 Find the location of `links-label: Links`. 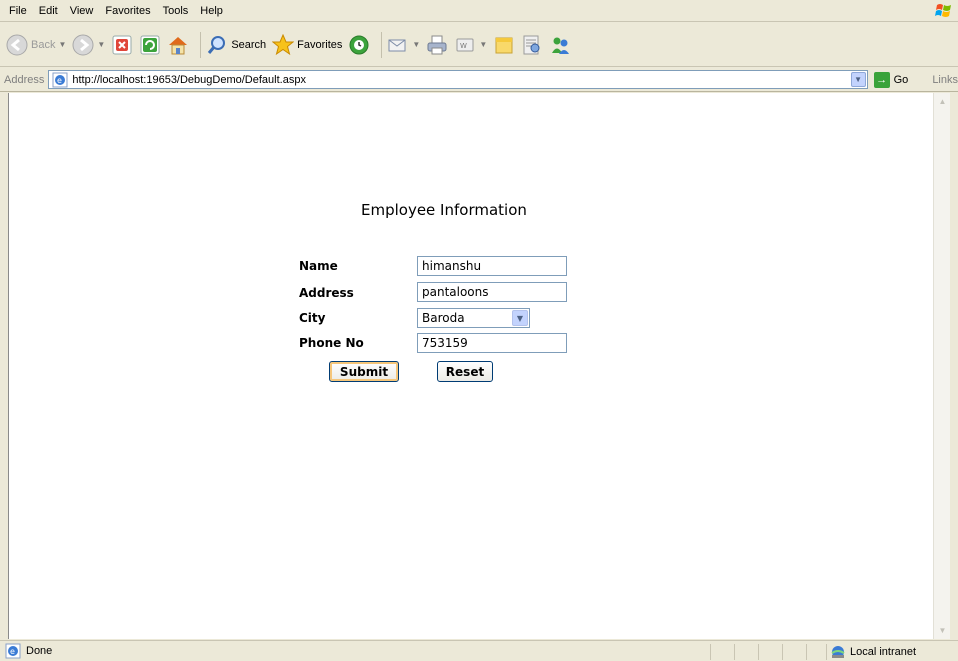

links-label: Links is located at coordinates (945, 80).